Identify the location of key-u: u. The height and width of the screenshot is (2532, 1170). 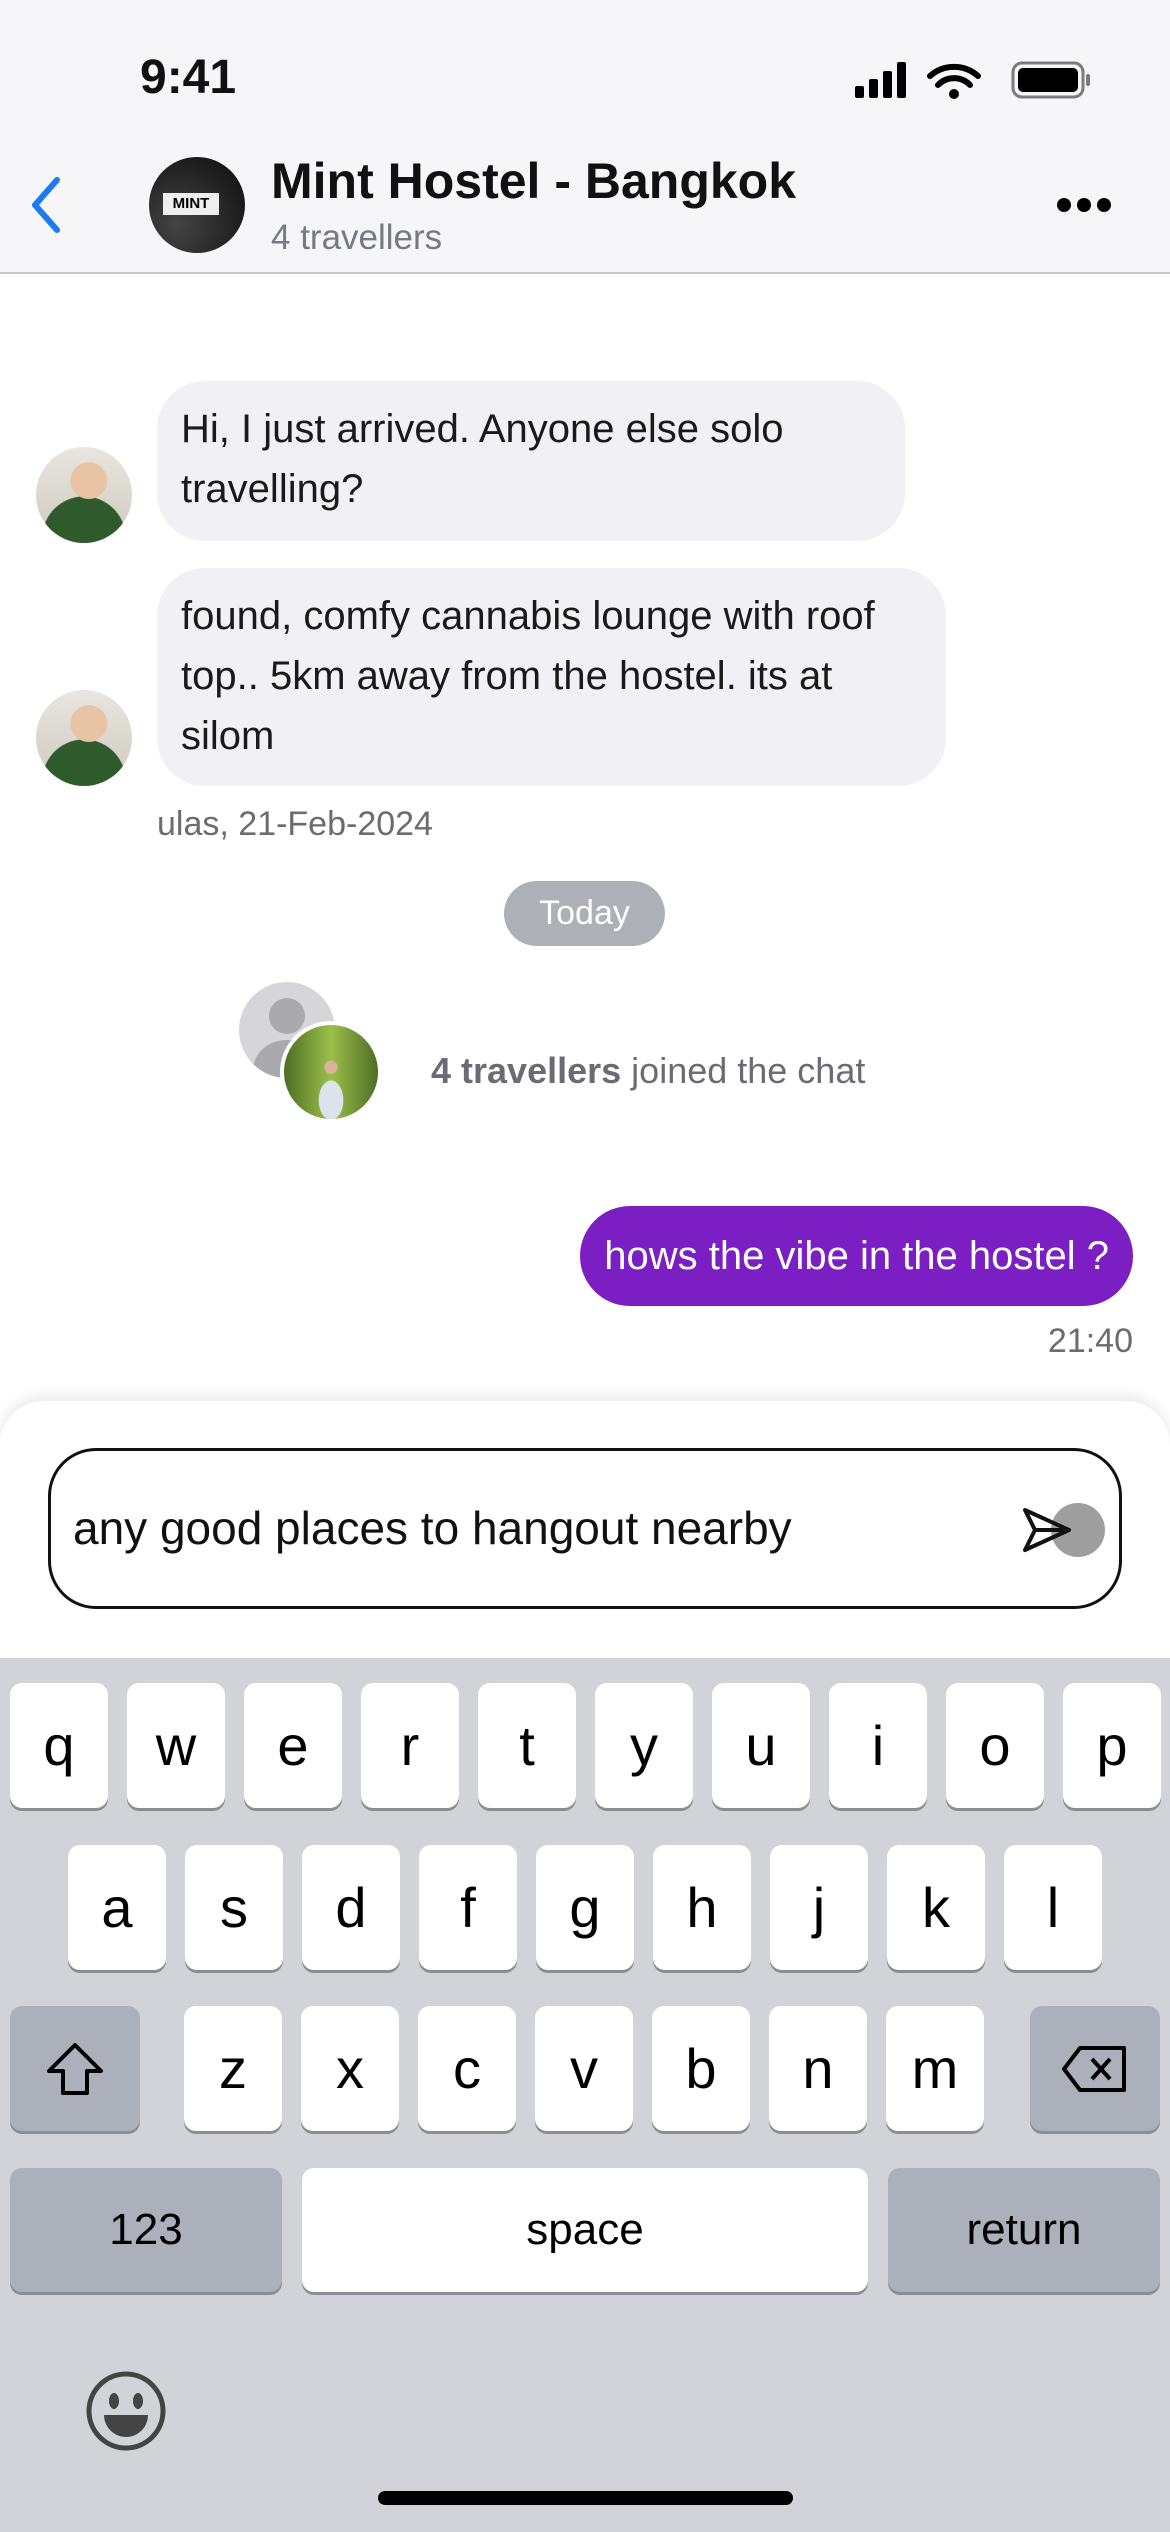
(761, 1745).